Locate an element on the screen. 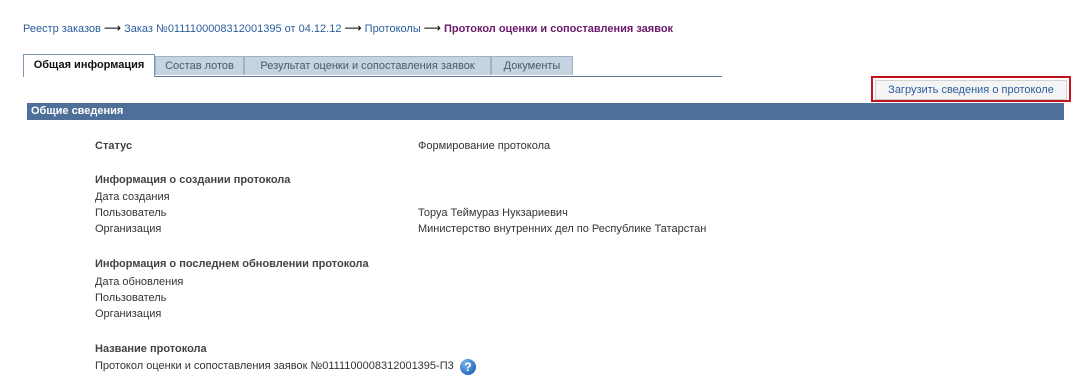 Image resolution: width=1090 pixels, height=381 pixels. tab-documents: Документы is located at coordinates (532, 65).